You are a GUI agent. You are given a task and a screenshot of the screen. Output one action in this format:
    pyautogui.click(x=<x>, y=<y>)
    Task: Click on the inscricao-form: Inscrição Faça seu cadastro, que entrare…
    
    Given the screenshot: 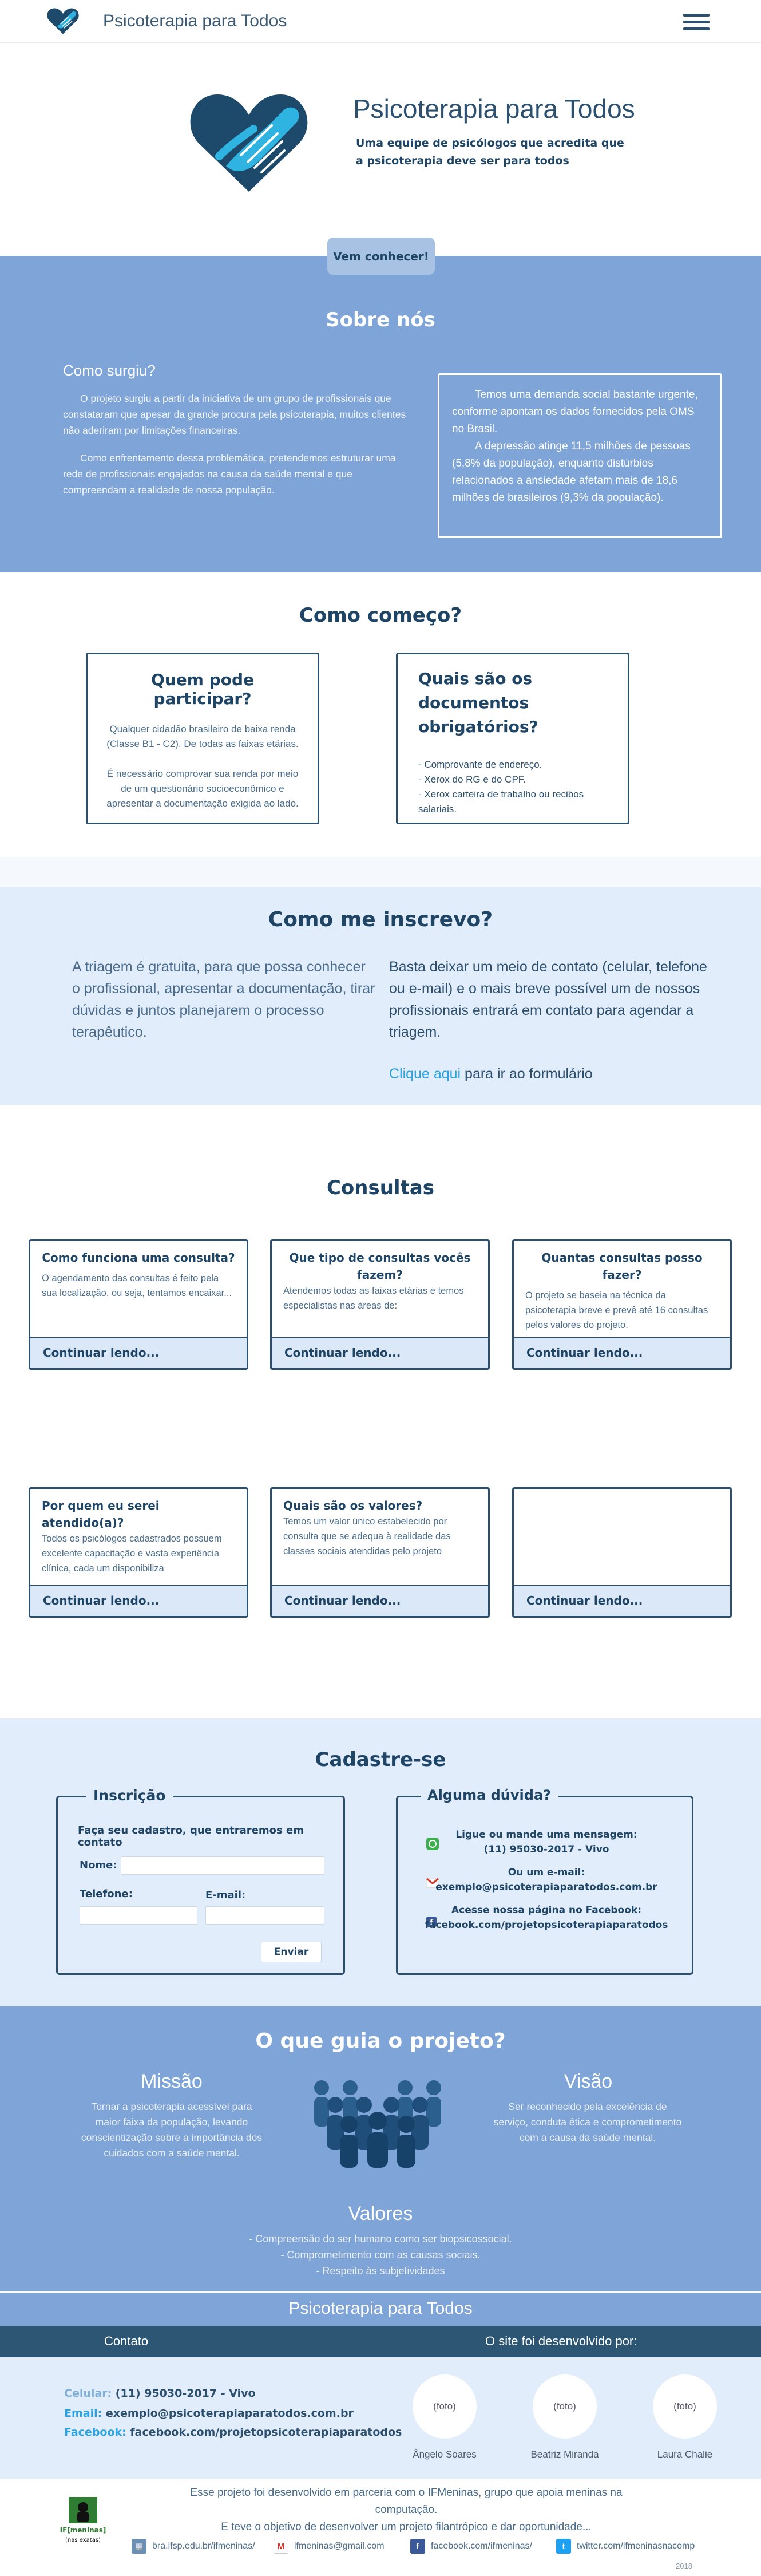 What is the action you would take?
    pyautogui.click(x=200, y=1881)
    